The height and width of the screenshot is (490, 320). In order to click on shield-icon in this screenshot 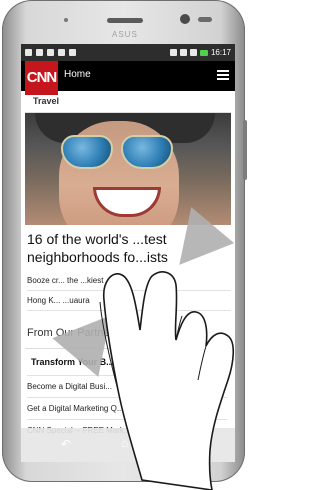, I will do `click(61, 52)`.